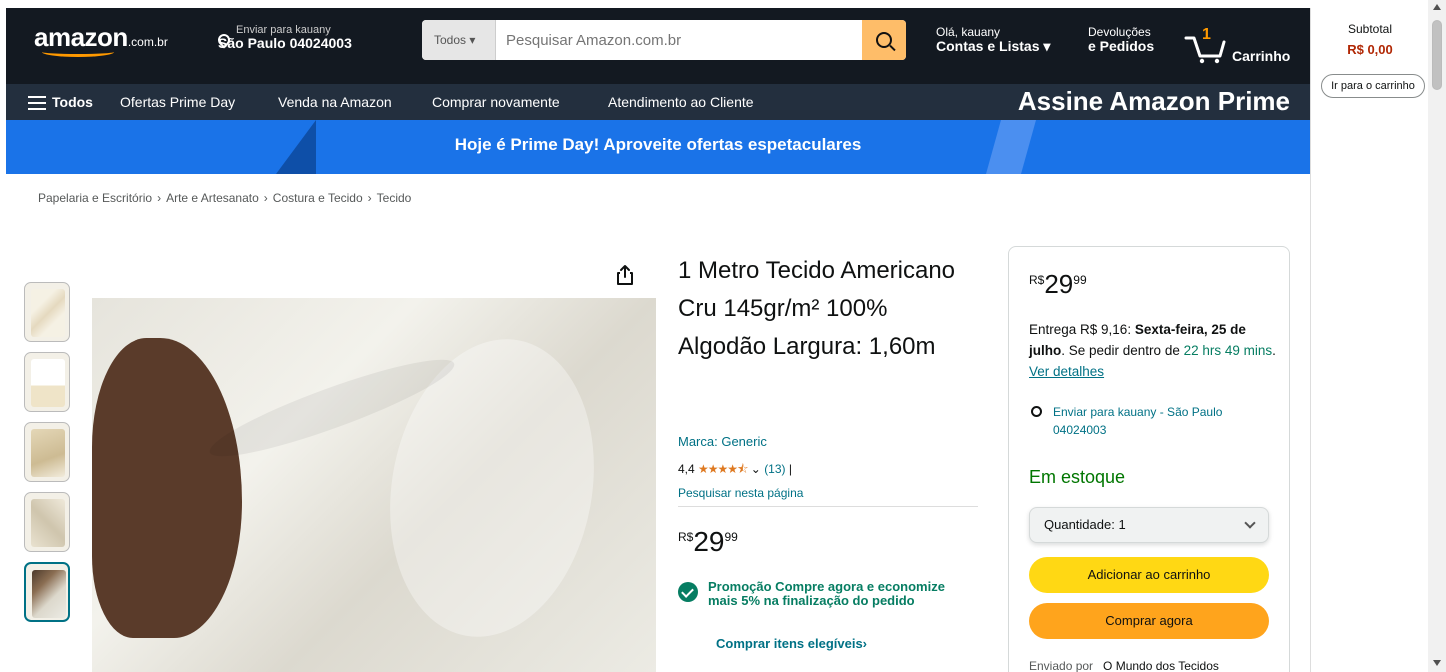  What do you see at coordinates (335, 102) in the screenshot?
I see `nav-item-sell-on-amazon: Venda na Amazon` at bounding box center [335, 102].